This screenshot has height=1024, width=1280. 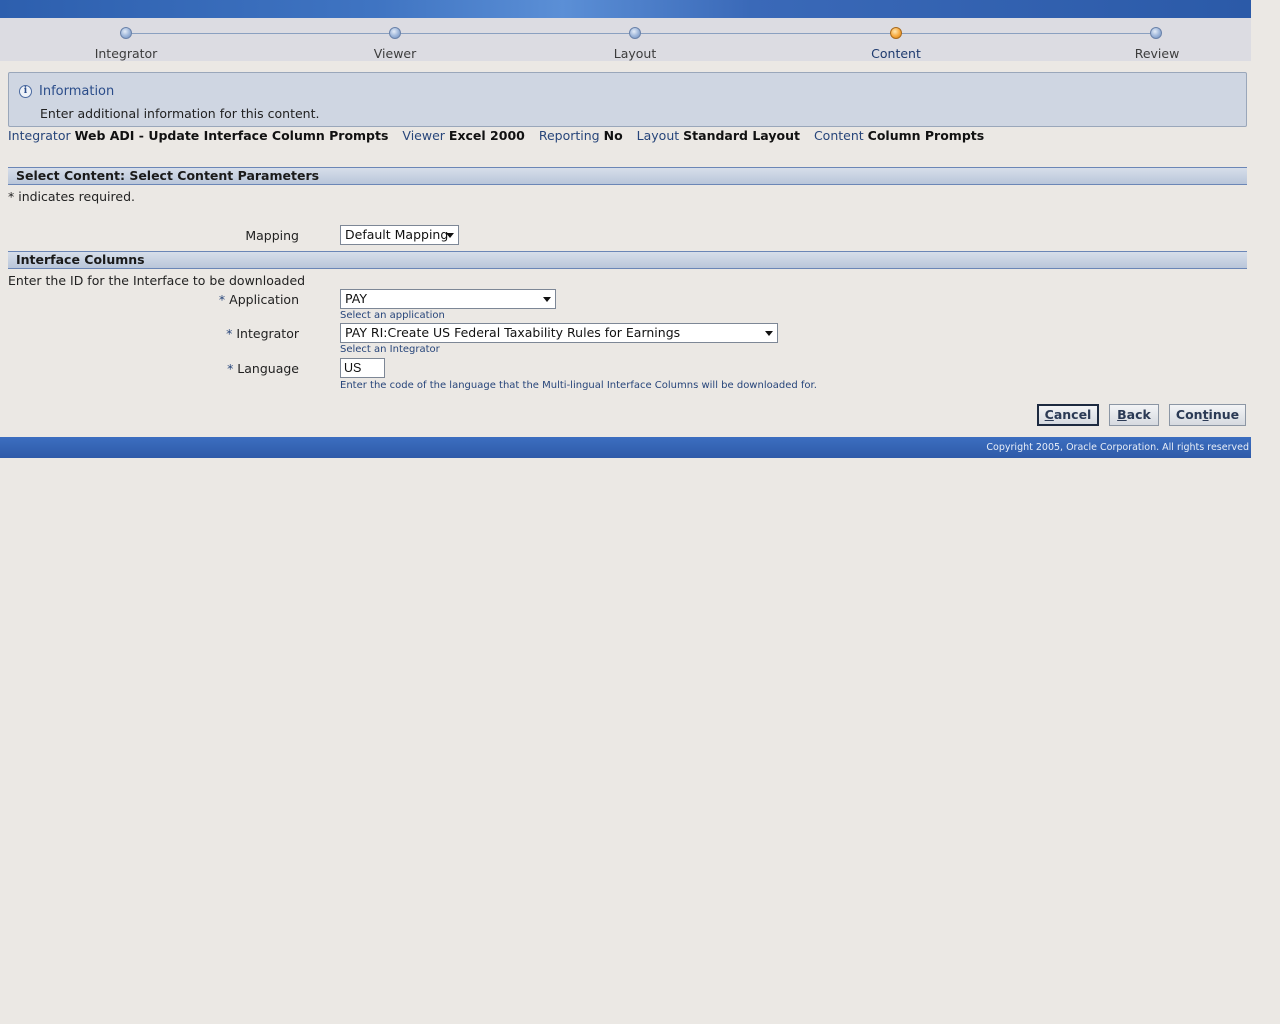 I want to click on cancel-button: Cancel, so click(x=1068, y=415).